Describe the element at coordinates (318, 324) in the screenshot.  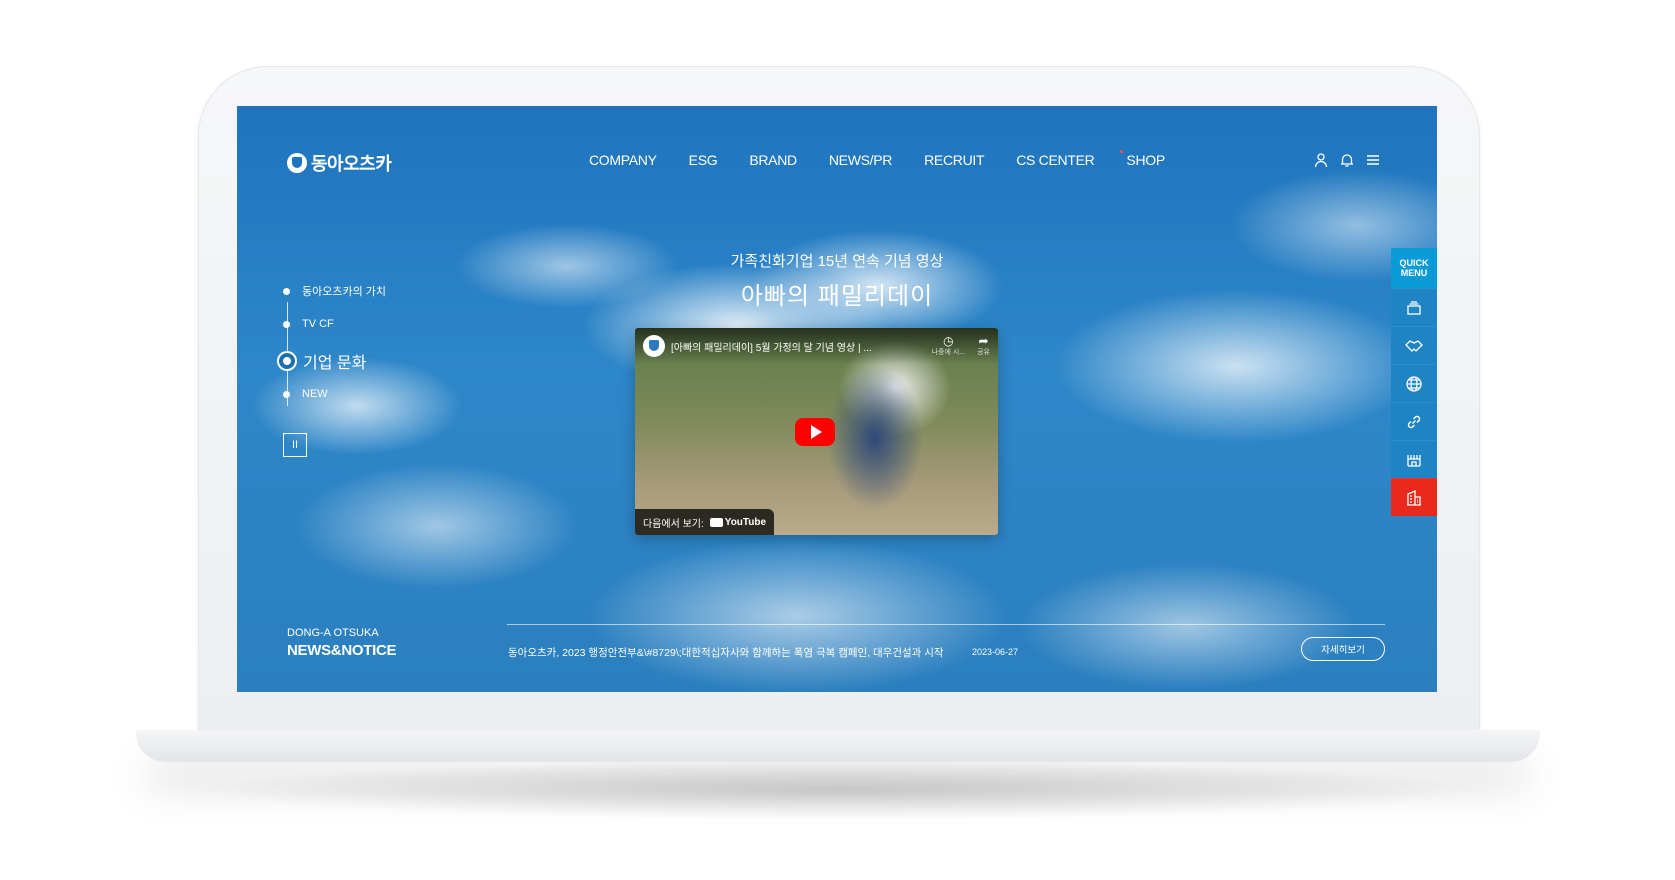
I see `side-nav-label: TV CF` at that location.